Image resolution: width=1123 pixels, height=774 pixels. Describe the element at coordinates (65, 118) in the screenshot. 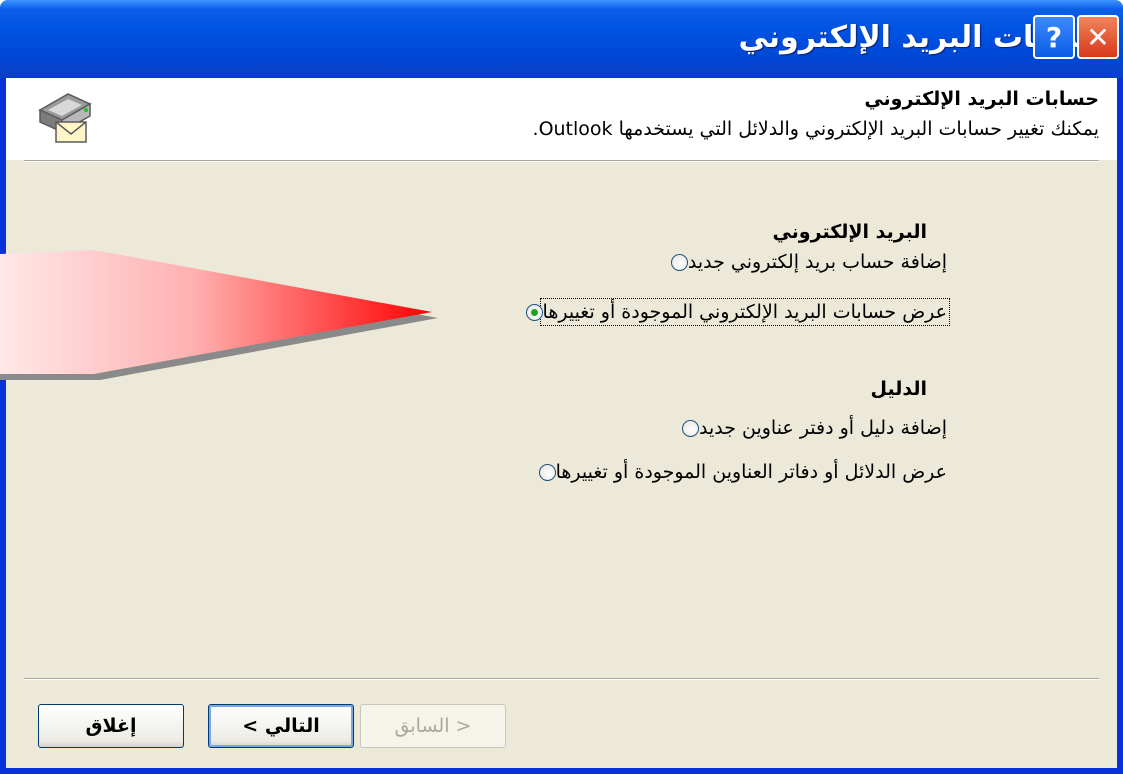

I see `mail-accounts-icon` at that location.